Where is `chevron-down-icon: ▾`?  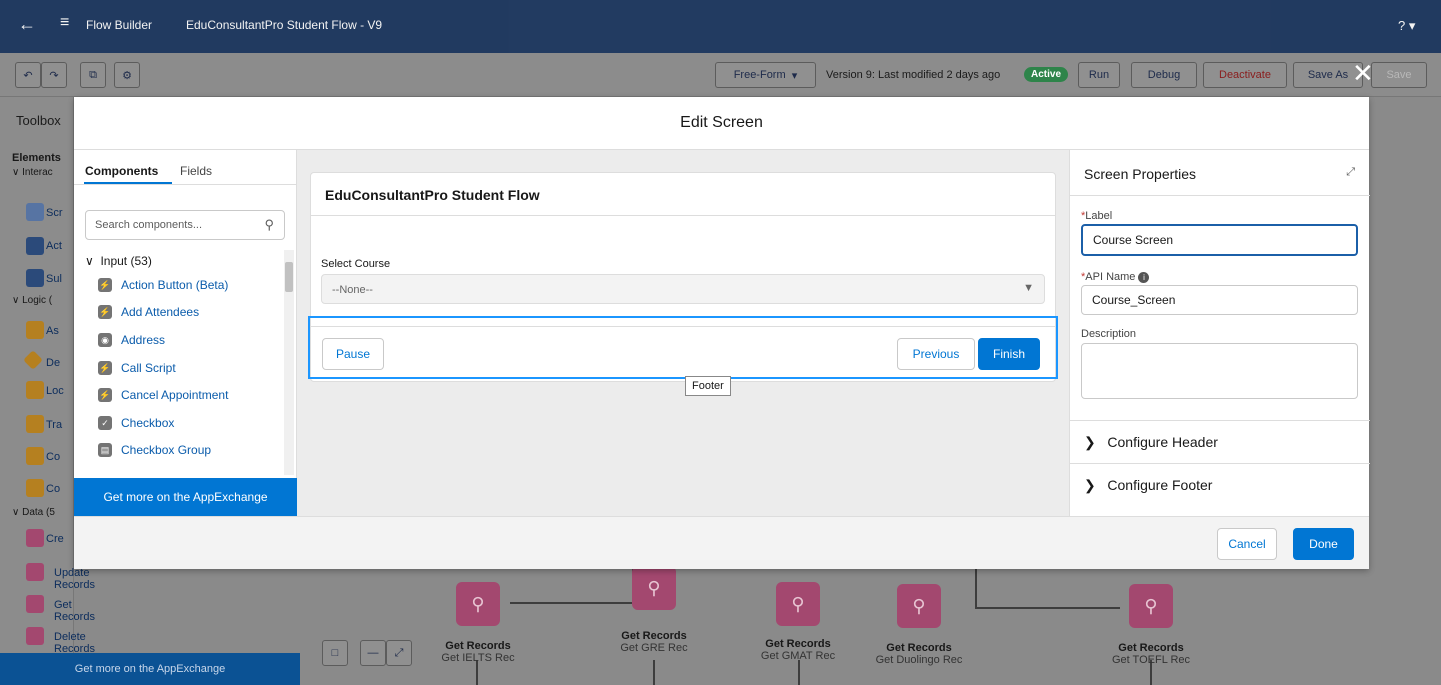
chevron-down-icon: ▾ is located at coordinates (794, 75).